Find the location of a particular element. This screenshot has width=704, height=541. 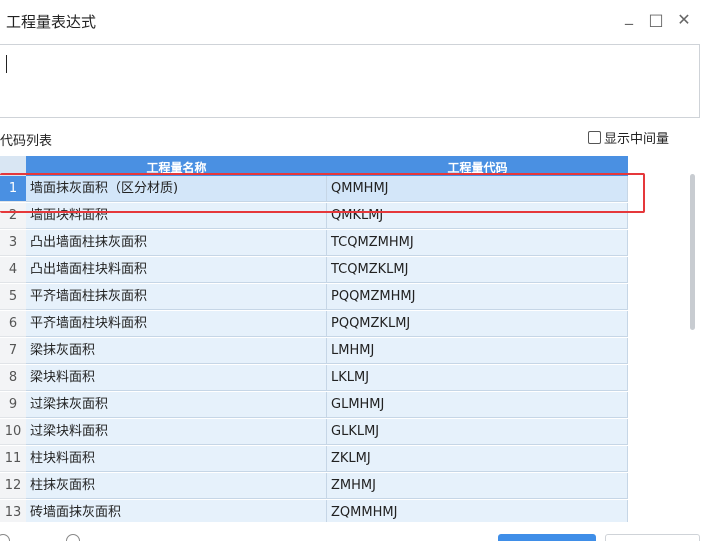

table-row: 11 柱块料面积 ZKLMJ is located at coordinates (314, 459).